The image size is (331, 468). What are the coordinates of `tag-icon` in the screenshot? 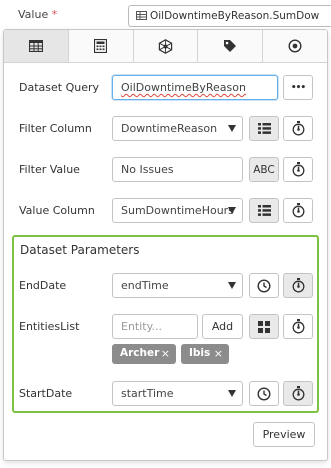 It's located at (230, 46).